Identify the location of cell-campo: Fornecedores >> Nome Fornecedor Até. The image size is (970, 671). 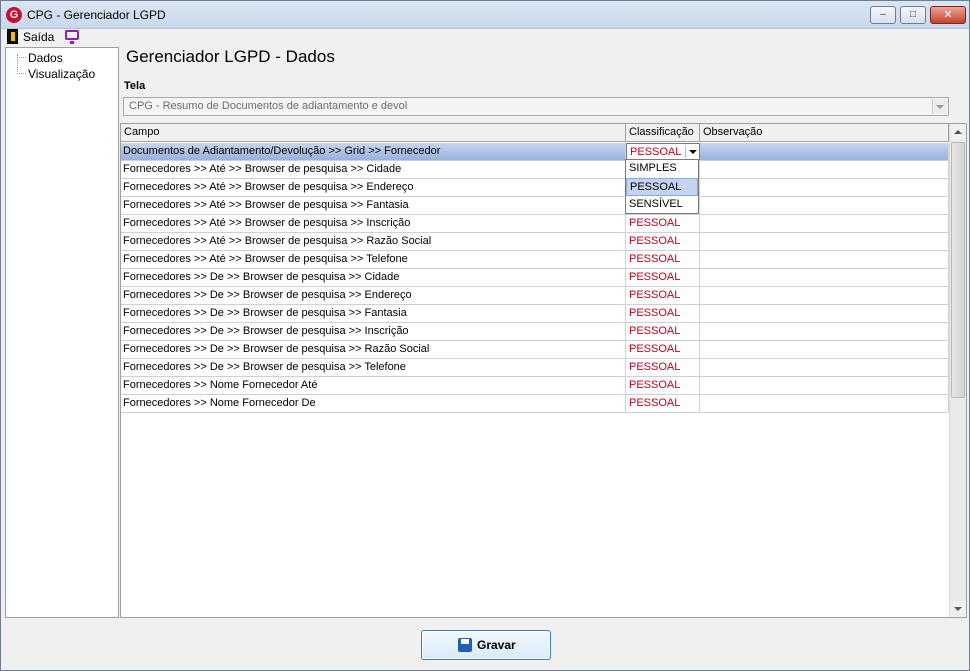
(373, 386).